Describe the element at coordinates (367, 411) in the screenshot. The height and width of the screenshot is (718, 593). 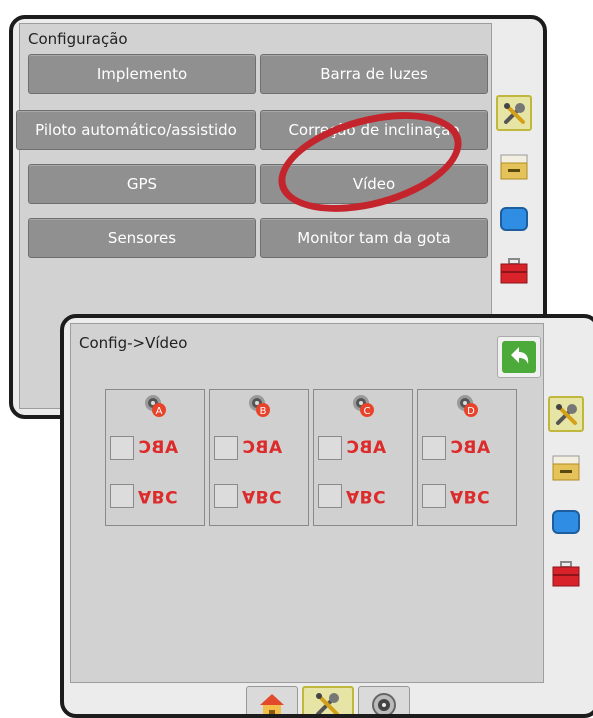
I see `camera-letter: C` at that location.